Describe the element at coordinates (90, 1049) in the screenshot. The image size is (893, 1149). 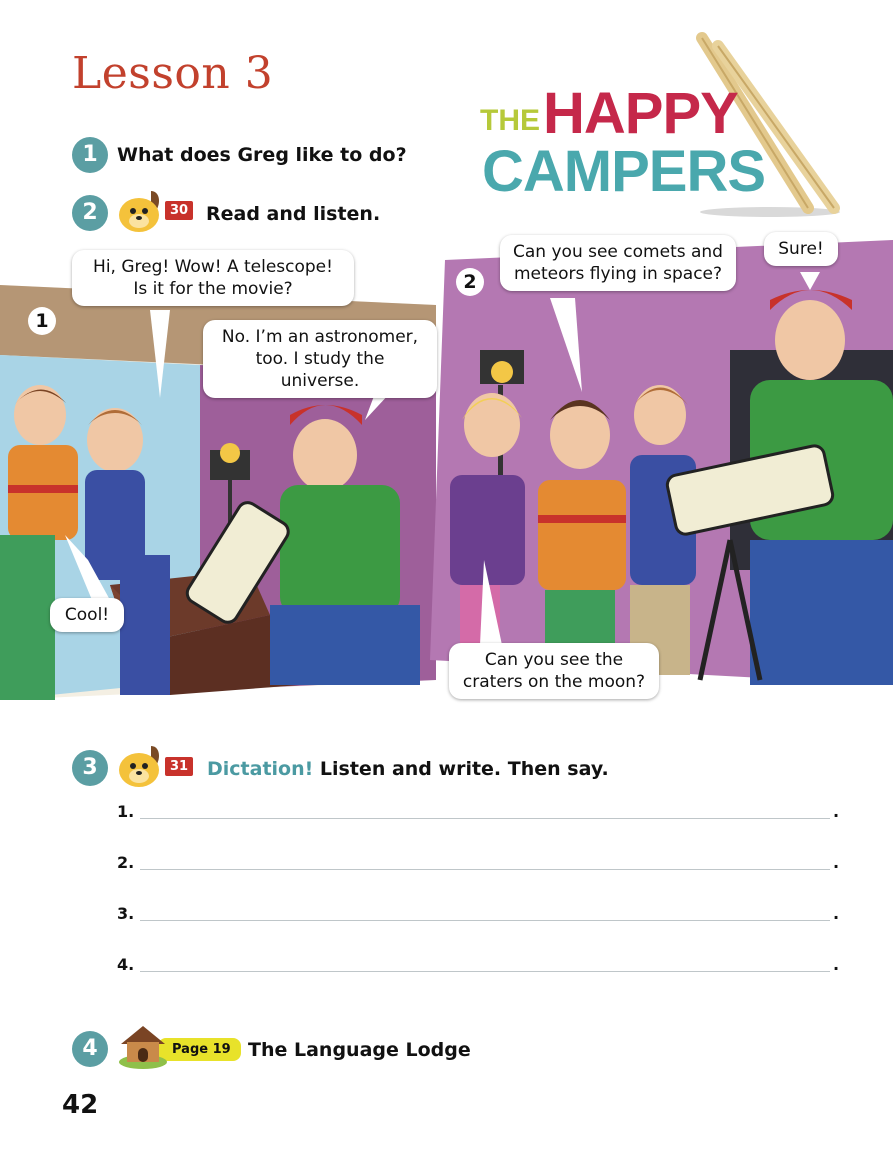
I see `exercise-4-number: 4` at that location.